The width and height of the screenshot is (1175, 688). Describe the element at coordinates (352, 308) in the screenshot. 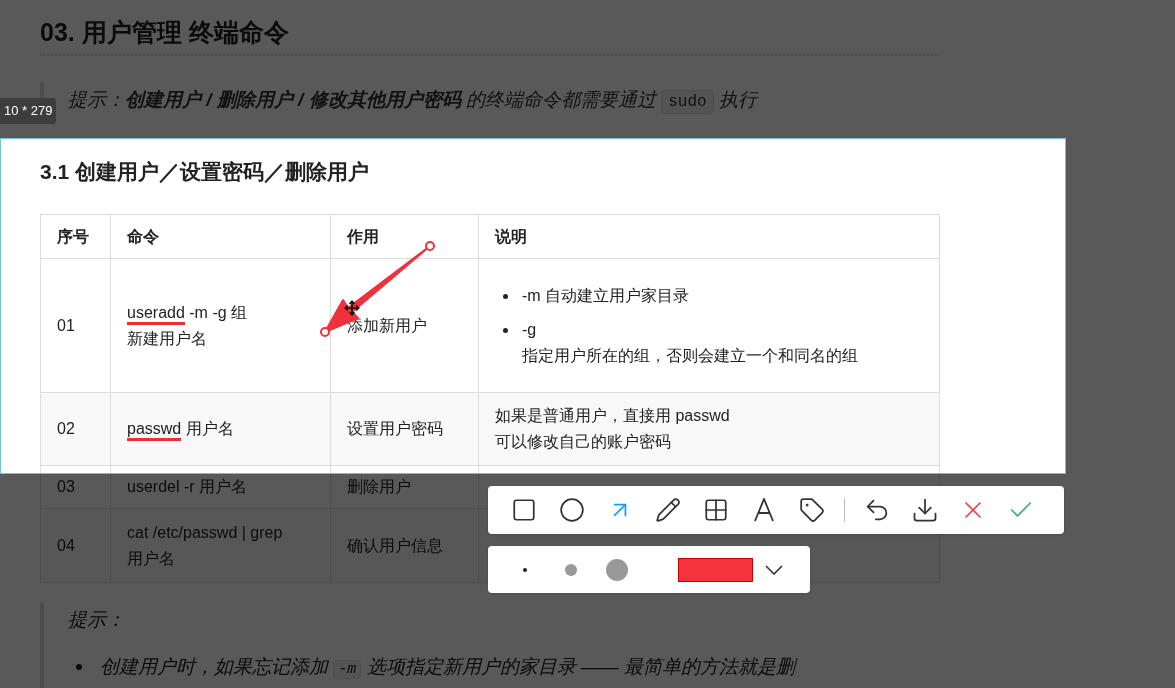

I see `move-cursor-icon` at that location.